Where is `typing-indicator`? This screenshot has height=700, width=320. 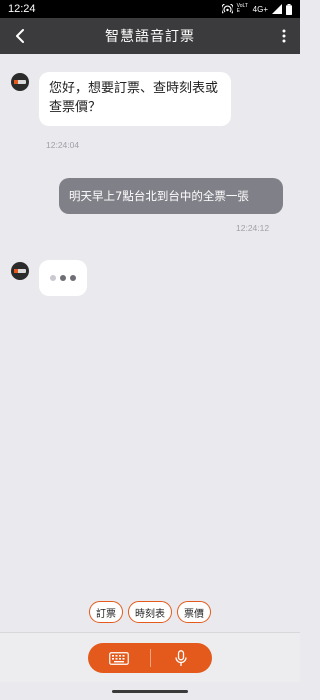 typing-indicator is located at coordinates (63, 278).